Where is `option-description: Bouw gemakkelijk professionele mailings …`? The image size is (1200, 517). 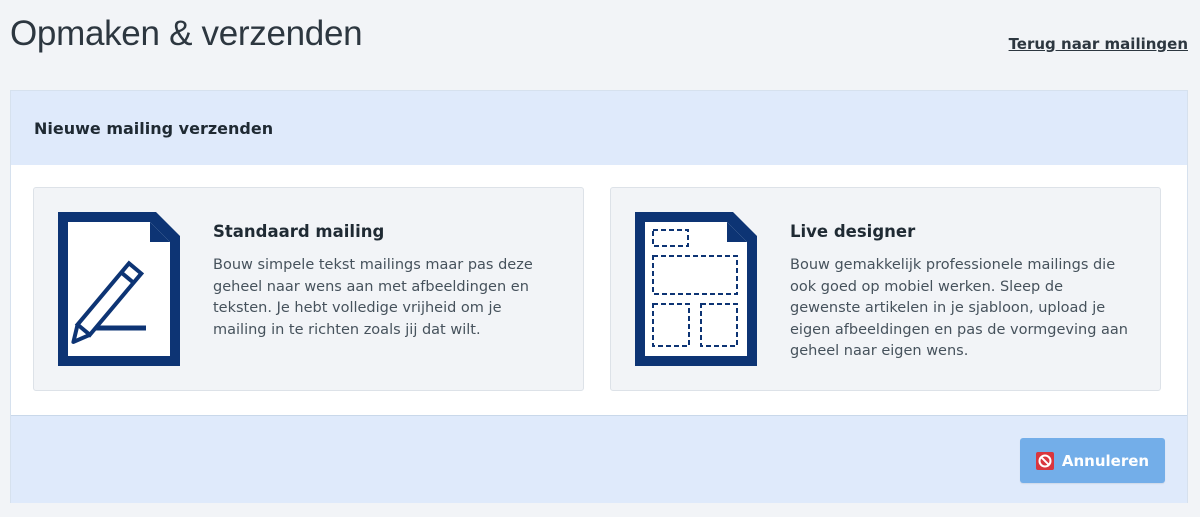 option-description: Bouw gemakkelijk professionele mailings … is located at coordinates (959, 308).